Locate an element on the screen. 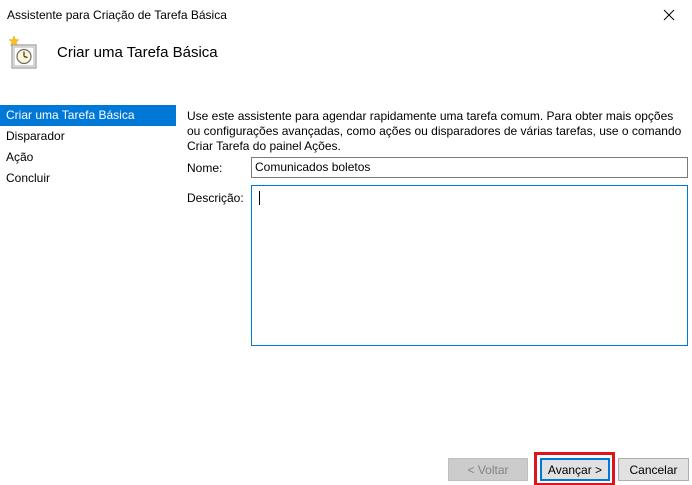 The width and height of the screenshot is (692, 485). close-button is located at coordinates (669, 15).